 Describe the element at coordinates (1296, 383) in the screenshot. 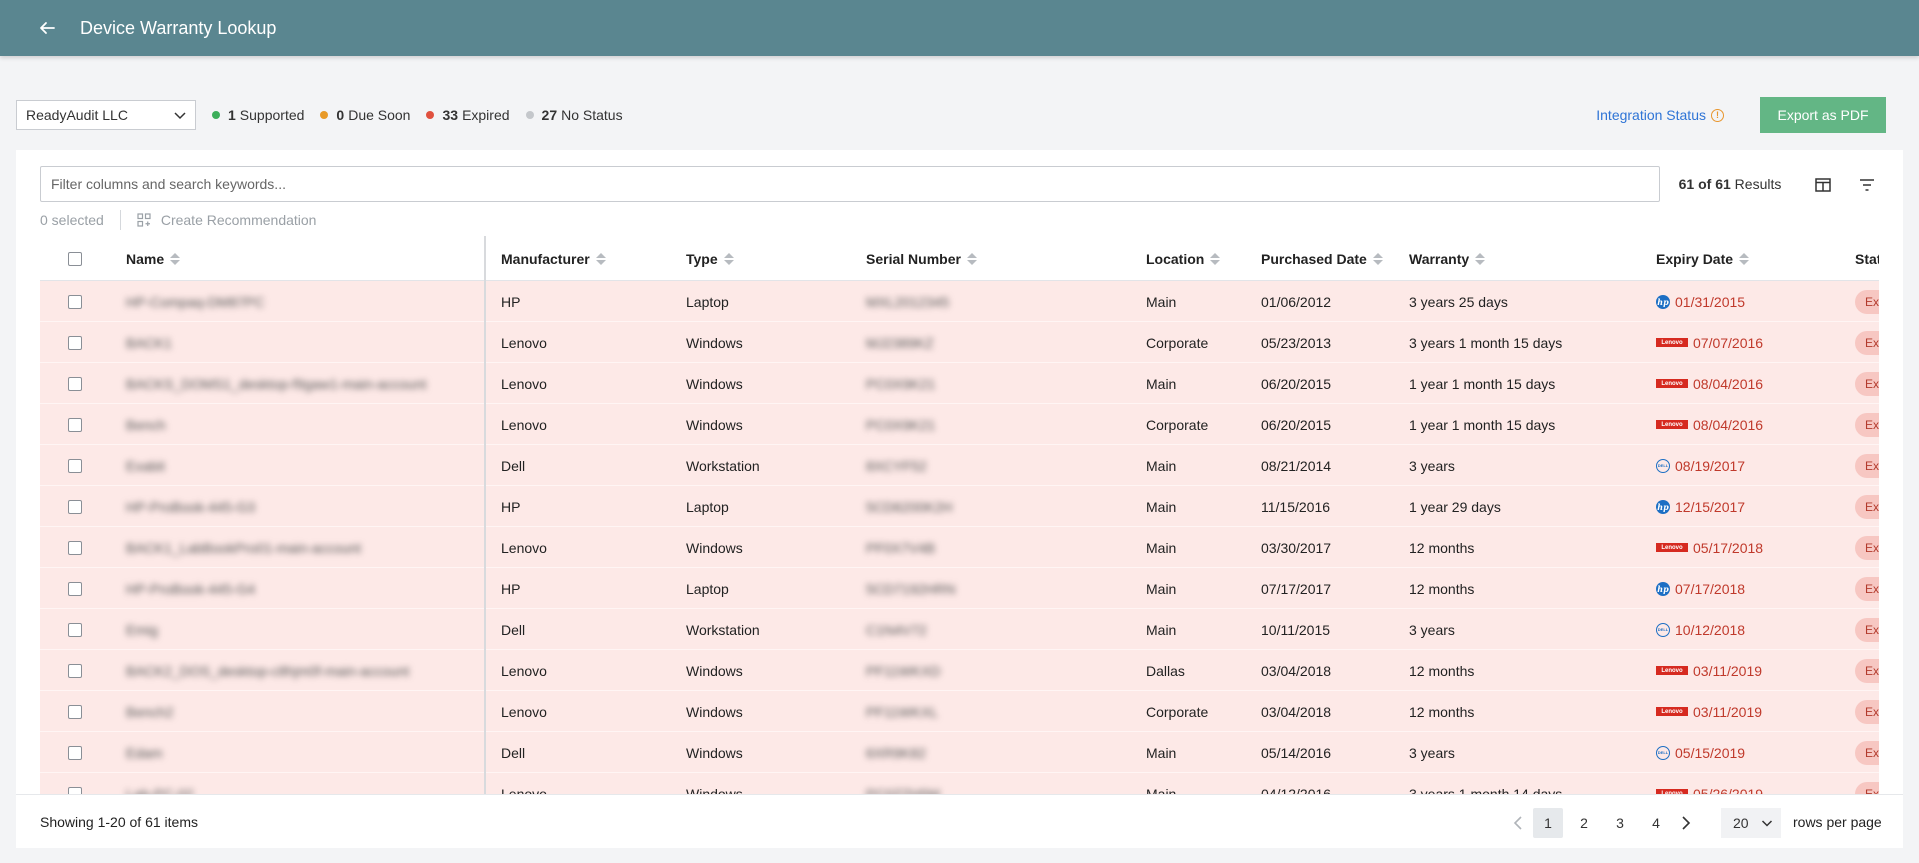

I see `cell-purchased: 06/20/2015` at that location.